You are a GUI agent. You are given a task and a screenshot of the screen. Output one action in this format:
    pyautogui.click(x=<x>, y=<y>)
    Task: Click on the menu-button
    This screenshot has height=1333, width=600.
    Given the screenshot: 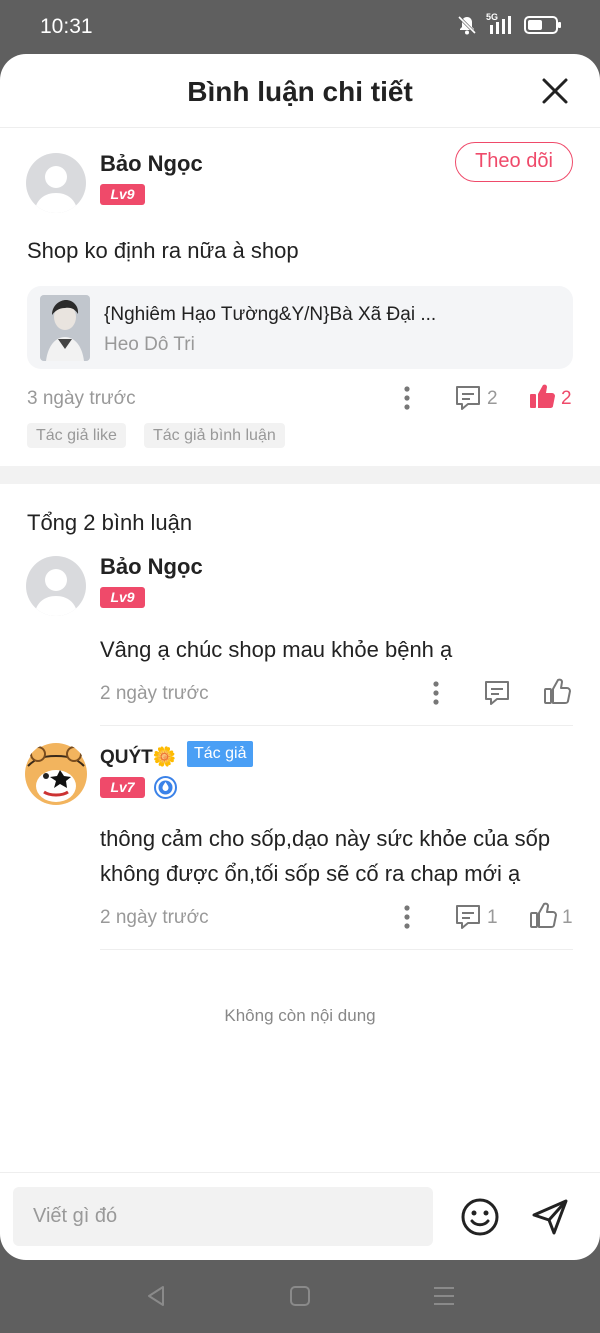 What is the action you would take?
    pyautogui.click(x=444, y=1298)
    